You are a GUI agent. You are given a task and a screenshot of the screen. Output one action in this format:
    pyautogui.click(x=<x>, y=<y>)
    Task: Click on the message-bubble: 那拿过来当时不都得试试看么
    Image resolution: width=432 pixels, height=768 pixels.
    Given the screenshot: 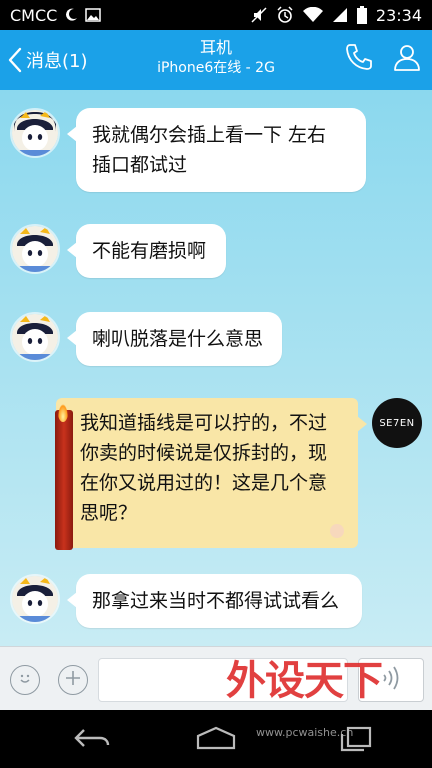 What is the action you would take?
    pyautogui.click(x=214, y=601)
    